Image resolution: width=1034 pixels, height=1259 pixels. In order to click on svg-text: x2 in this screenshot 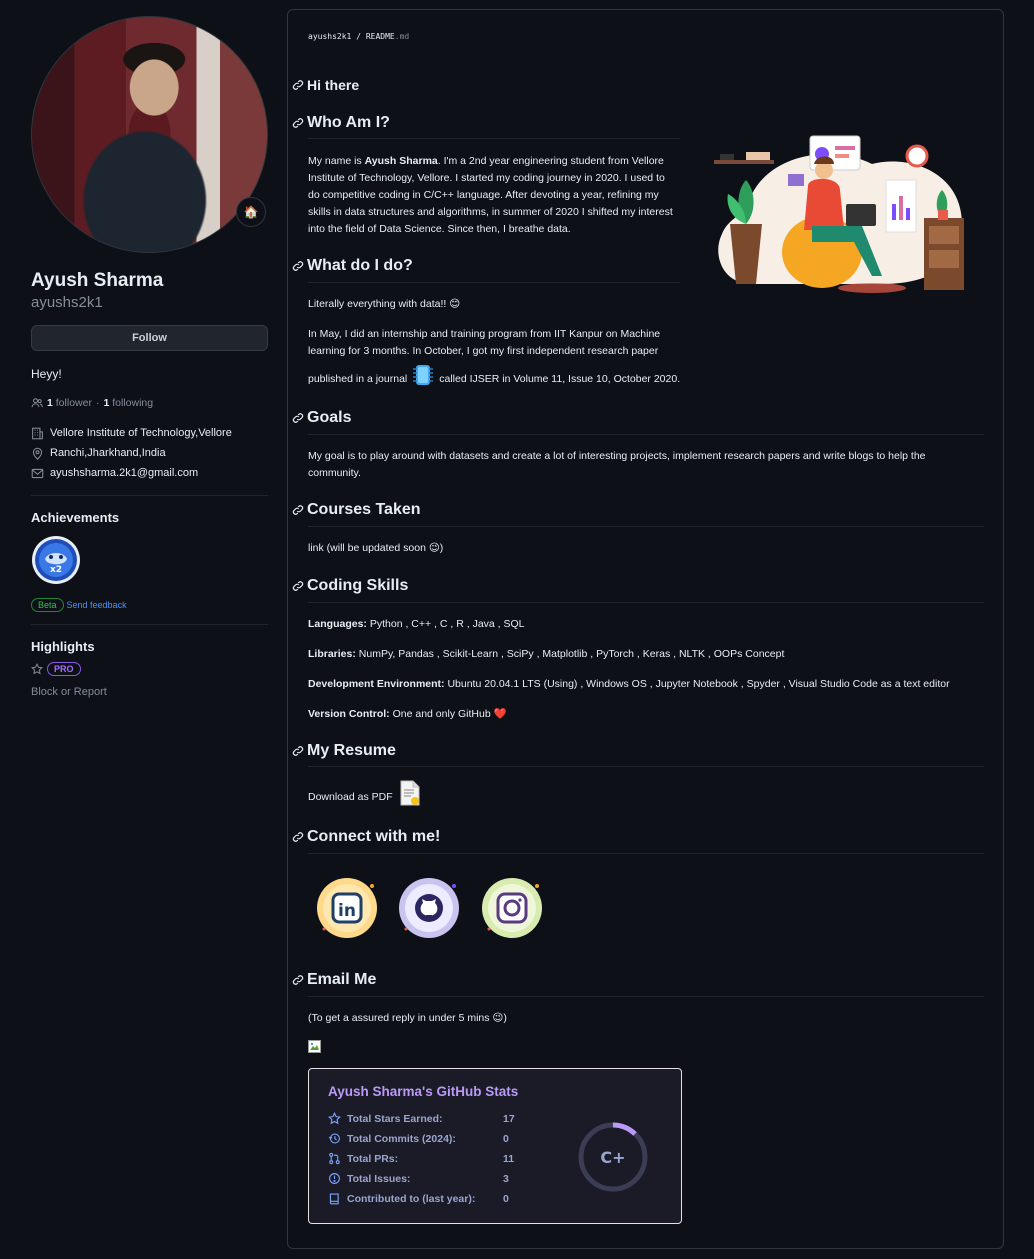, I will do `click(56, 570)`.